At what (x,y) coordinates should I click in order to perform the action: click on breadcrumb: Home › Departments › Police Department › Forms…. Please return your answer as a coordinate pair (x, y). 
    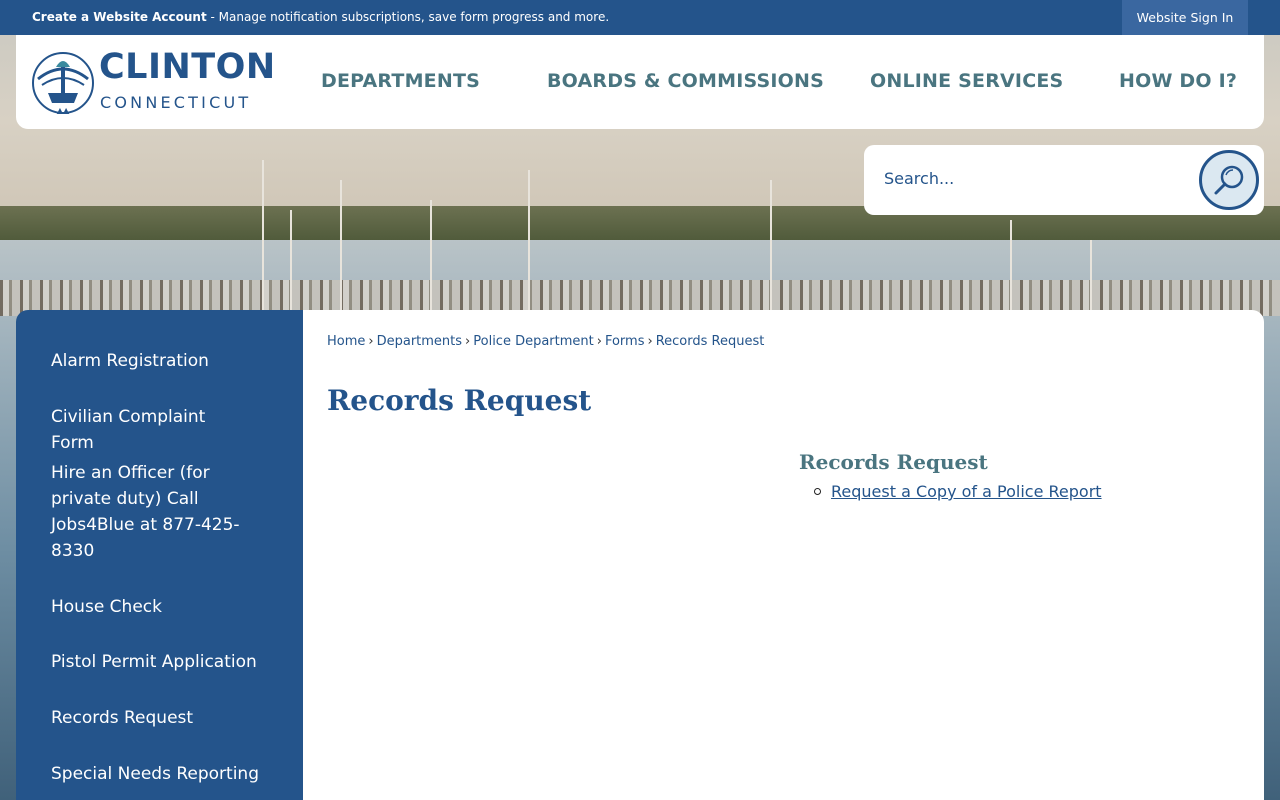
    Looking at the image, I should click on (545, 341).